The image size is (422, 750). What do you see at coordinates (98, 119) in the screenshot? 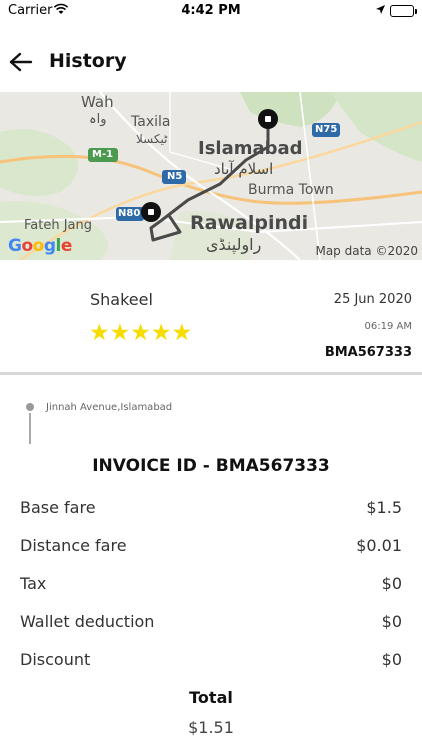
I see `map-label-wah-urdu: واہ` at bounding box center [98, 119].